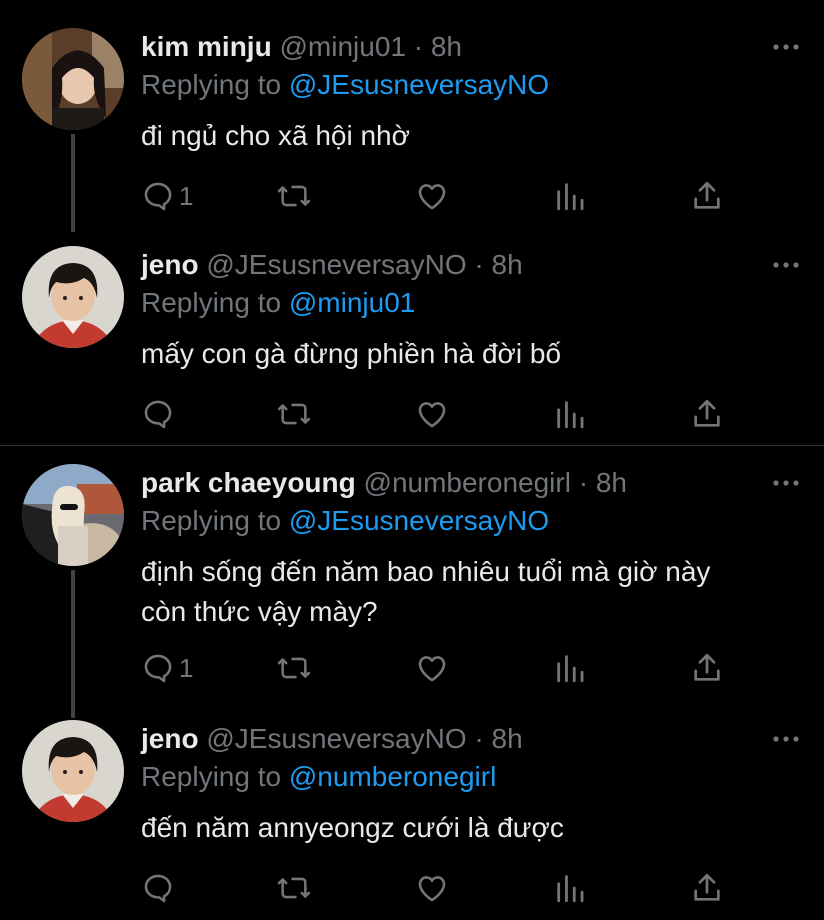 This screenshot has height=920, width=824. Describe the element at coordinates (352, 302) in the screenshot. I see `mention-link: @minju01` at that location.